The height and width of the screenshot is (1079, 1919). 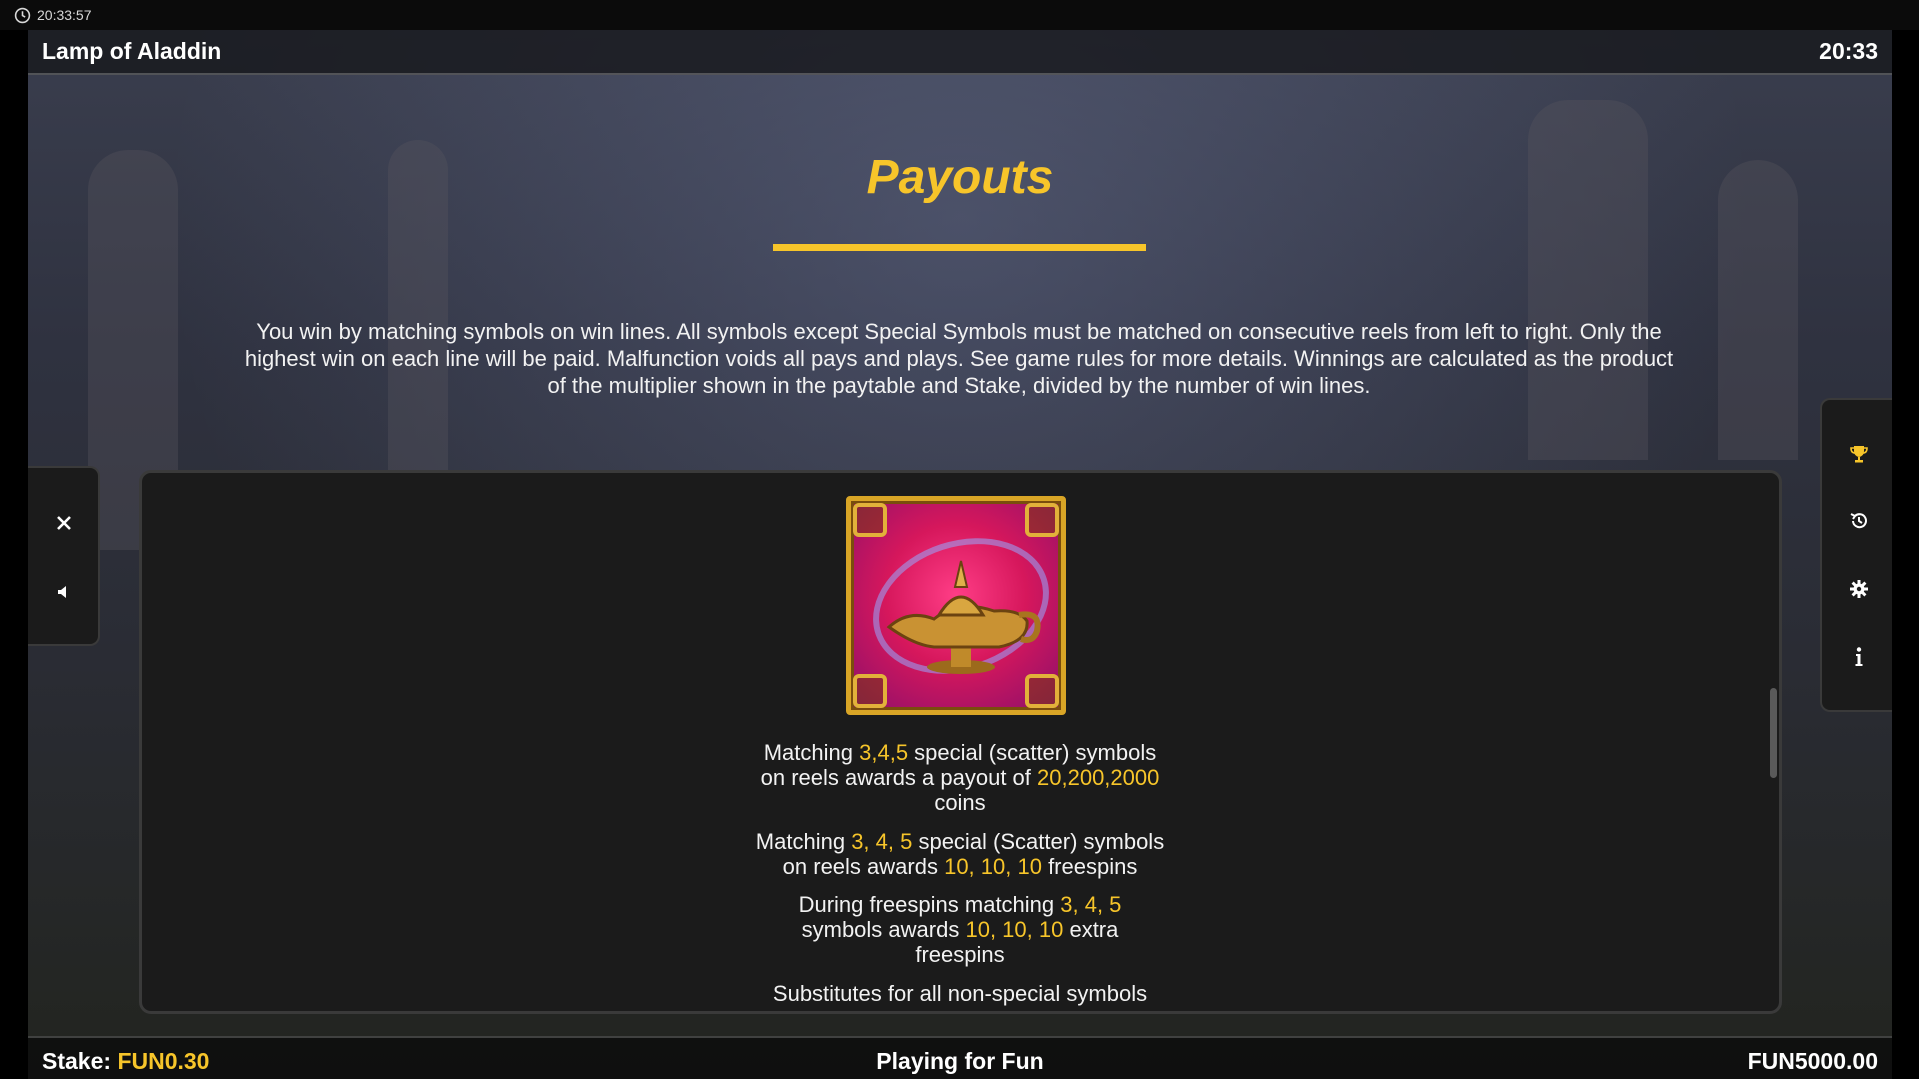 I want to click on magic-lamp-icon, so click(x=963, y=617).